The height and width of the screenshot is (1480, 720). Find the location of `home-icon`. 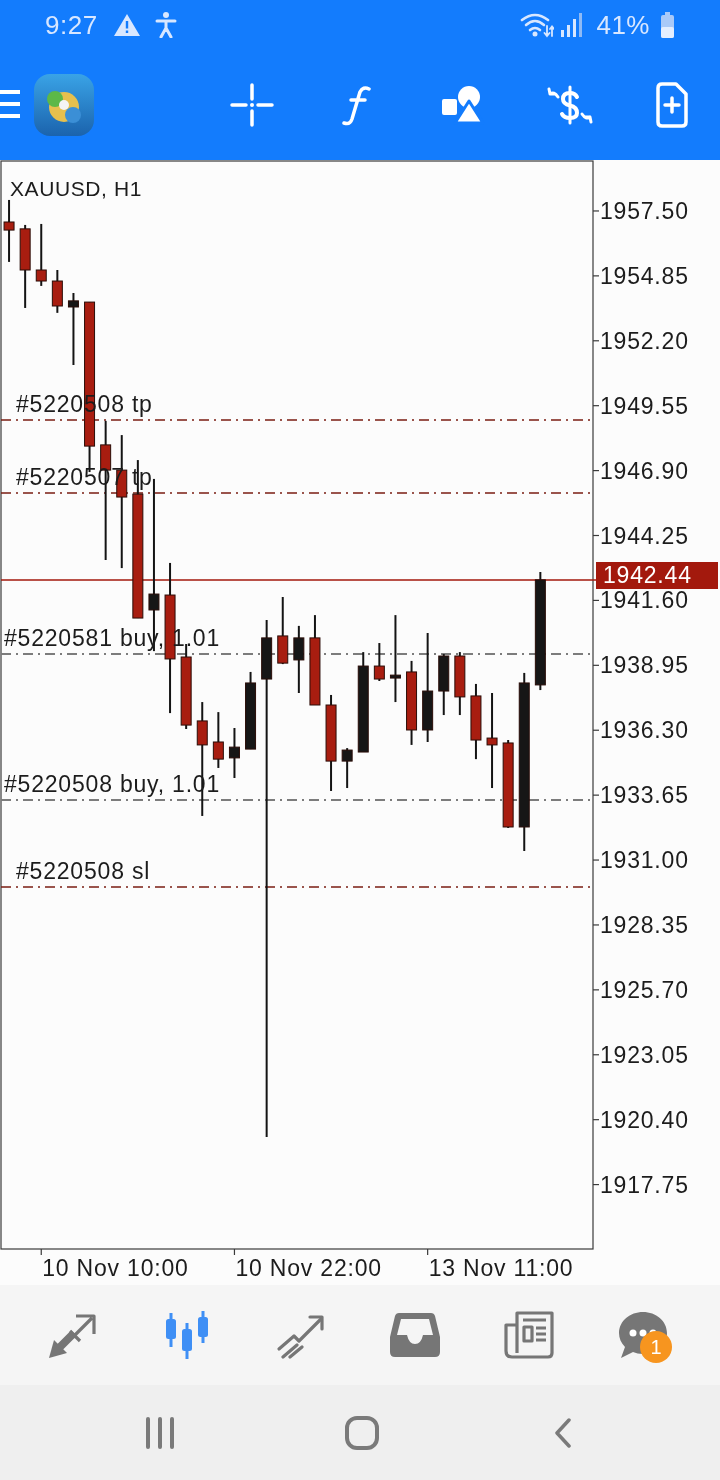

home-icon is located at coordinates (362, 1432).